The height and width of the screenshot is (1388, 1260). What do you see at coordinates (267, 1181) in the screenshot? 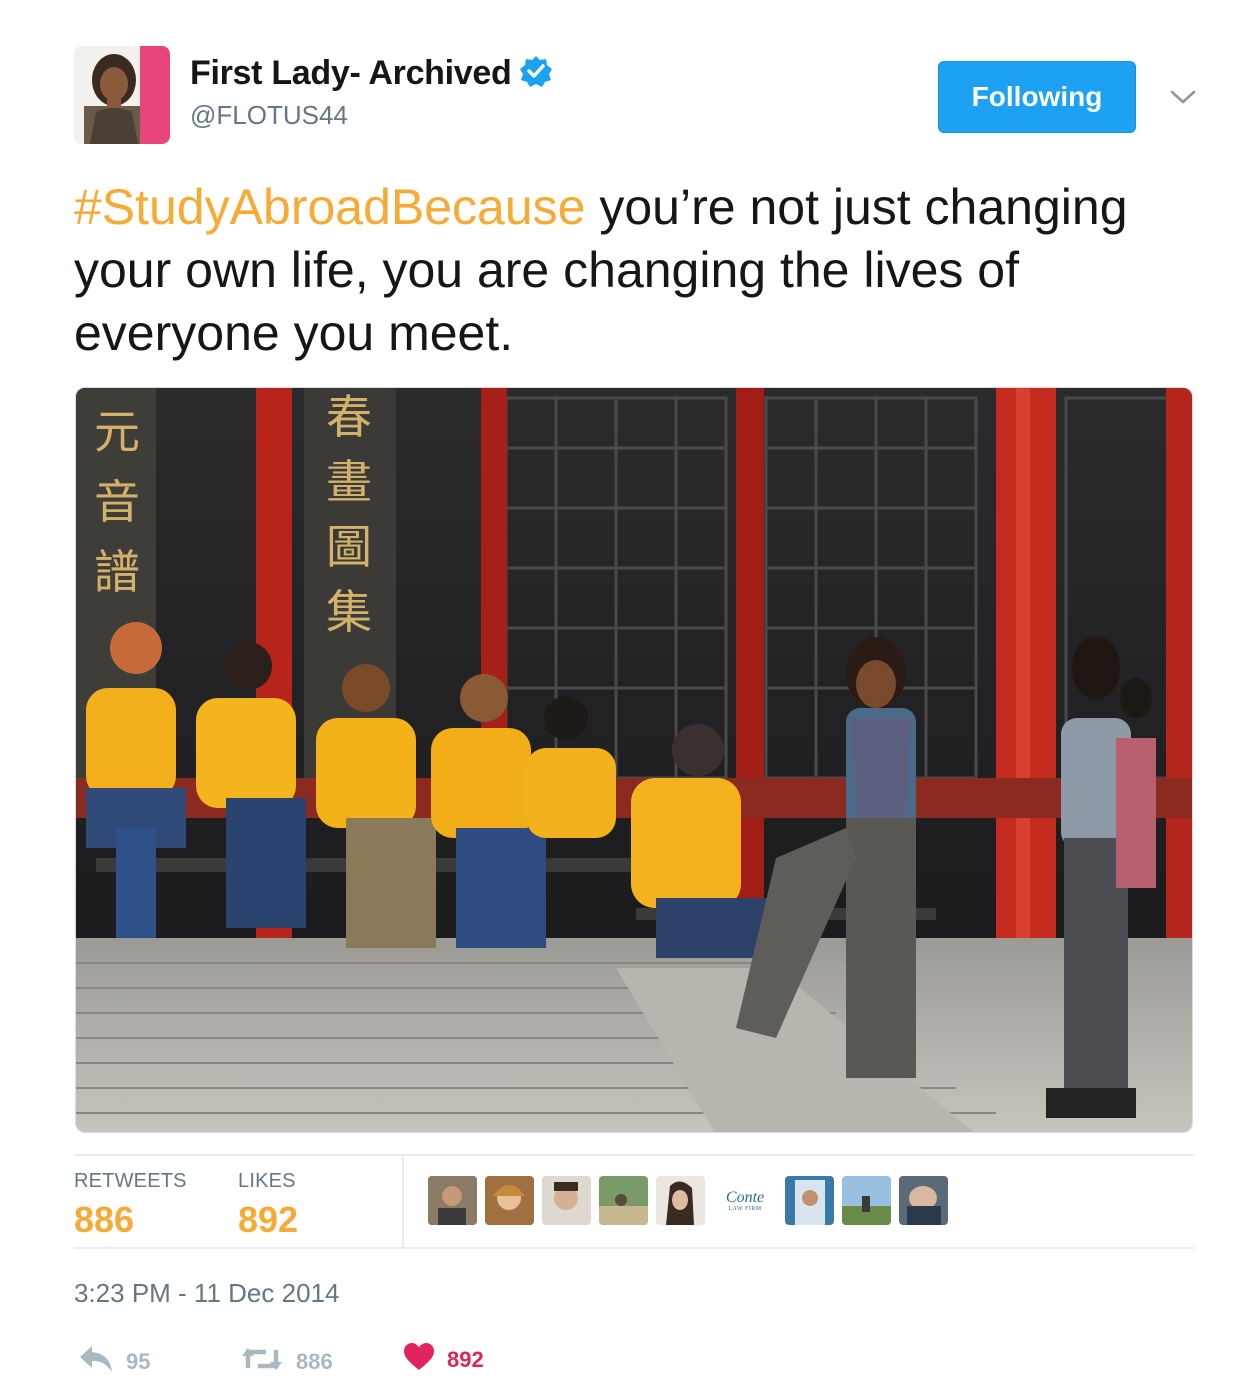
I see `likes-label: LIKES` at bounding box center [267, 1181].